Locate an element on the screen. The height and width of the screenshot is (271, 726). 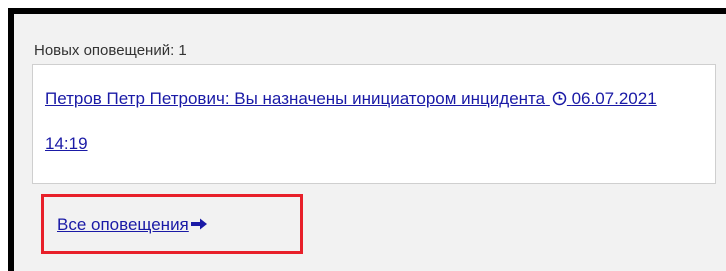
arrow-right-icon is located at coordinates (198, 224).